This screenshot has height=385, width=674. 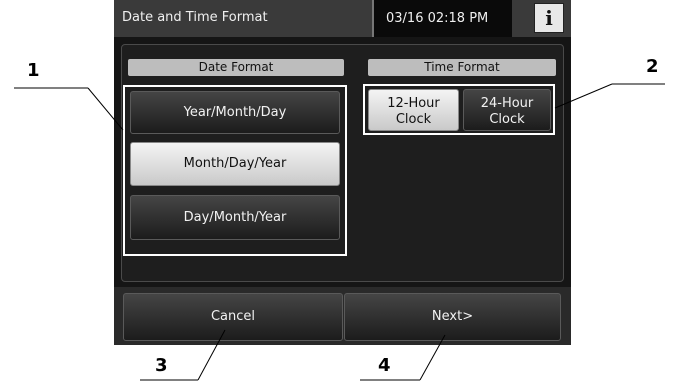 What do you see at coordinates (432, 357) in the screenshot?
I see `callout-4-leader` at bounding box center [432, 357].